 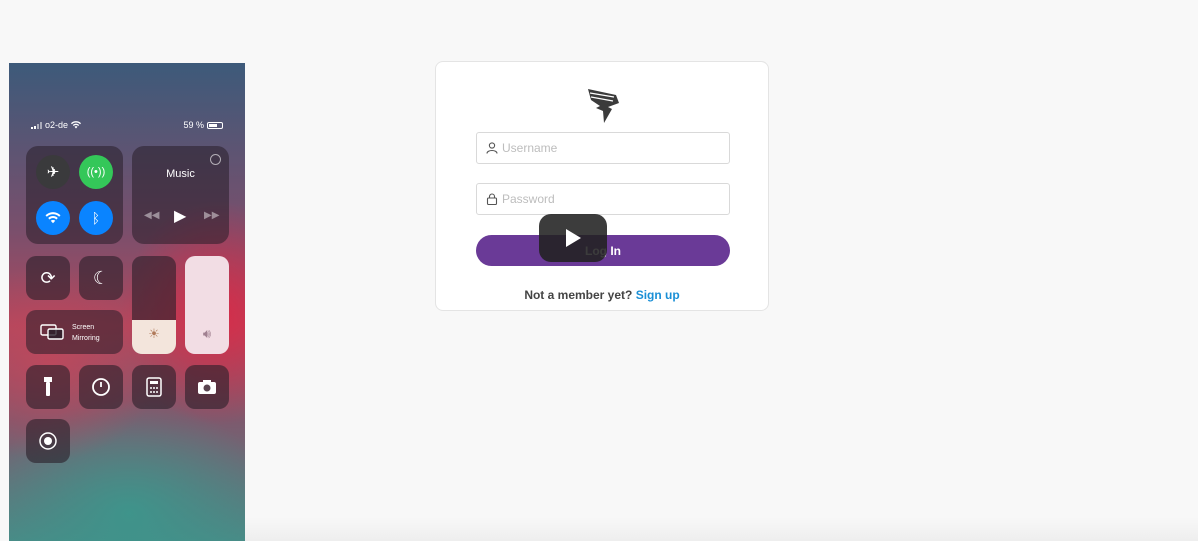 What do you see at coordinates (215, 125) in the screenshot?
I see `battery-icon` at bounding box center [215, 125].